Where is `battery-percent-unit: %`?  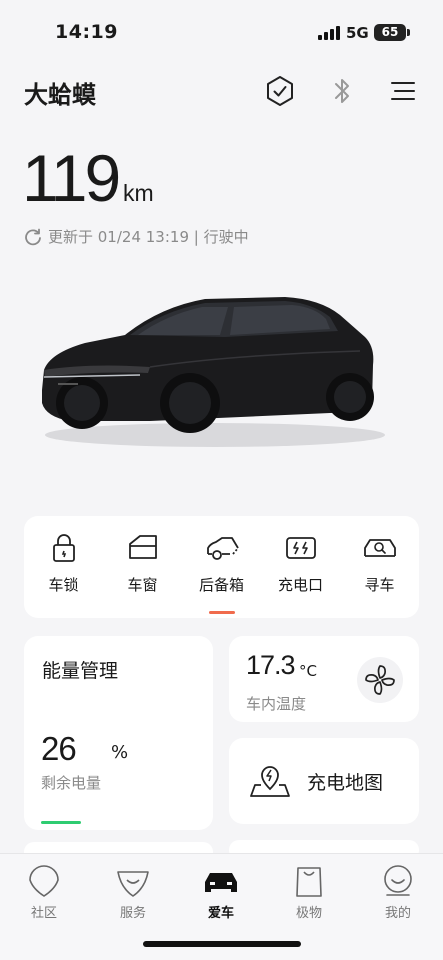 battery-percent-unit: % is located at coordinates (120, 752).